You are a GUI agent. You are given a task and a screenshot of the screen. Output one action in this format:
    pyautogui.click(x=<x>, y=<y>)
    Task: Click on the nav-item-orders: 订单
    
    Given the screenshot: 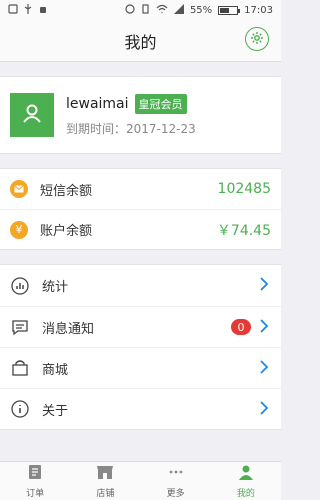 What is the action you would take?
    pyautogui.click(x=35, y=481)
    